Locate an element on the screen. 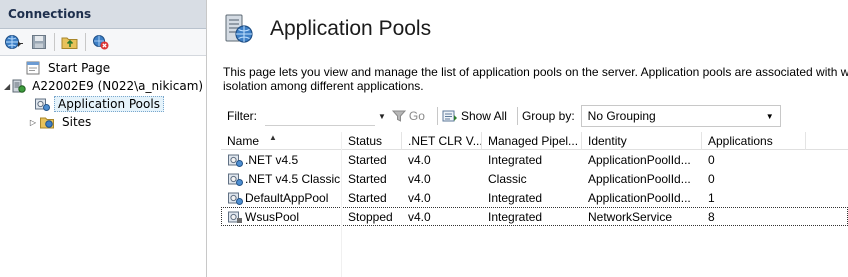  column-divider is located at coordinates (341, 204).